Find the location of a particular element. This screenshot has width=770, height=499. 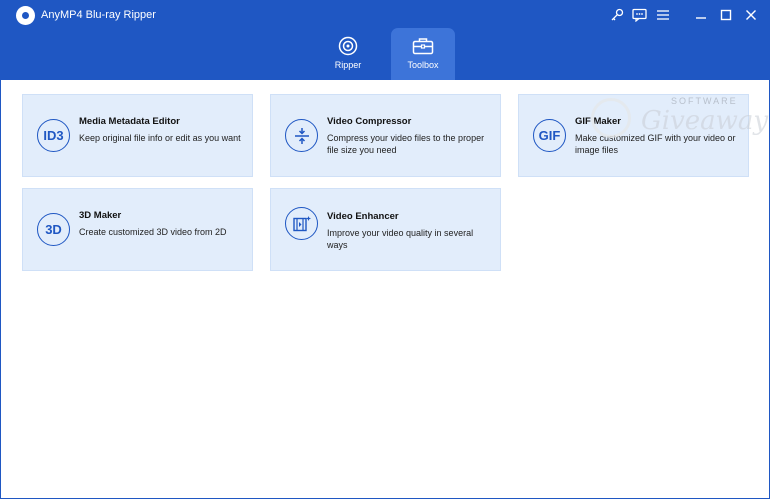

gif-icon: GIF is located at coordinates (549, 135).